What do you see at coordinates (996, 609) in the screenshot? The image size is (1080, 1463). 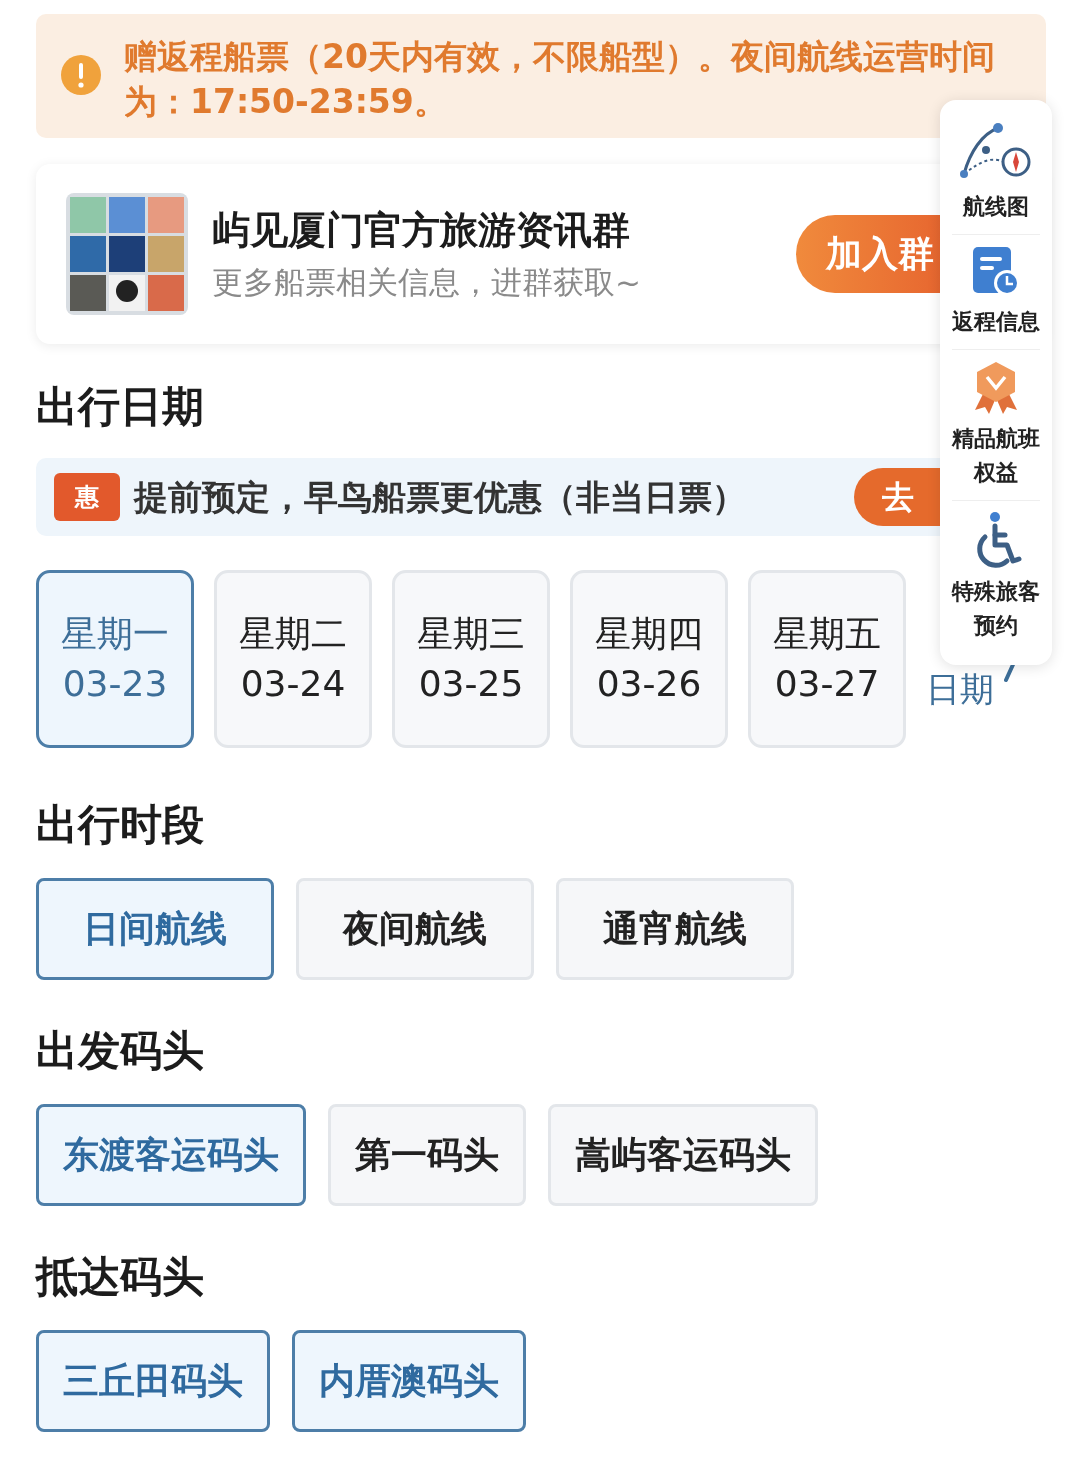 I see `side-menu-item: 特殊旅客预约` at bounding box center [996, 609].